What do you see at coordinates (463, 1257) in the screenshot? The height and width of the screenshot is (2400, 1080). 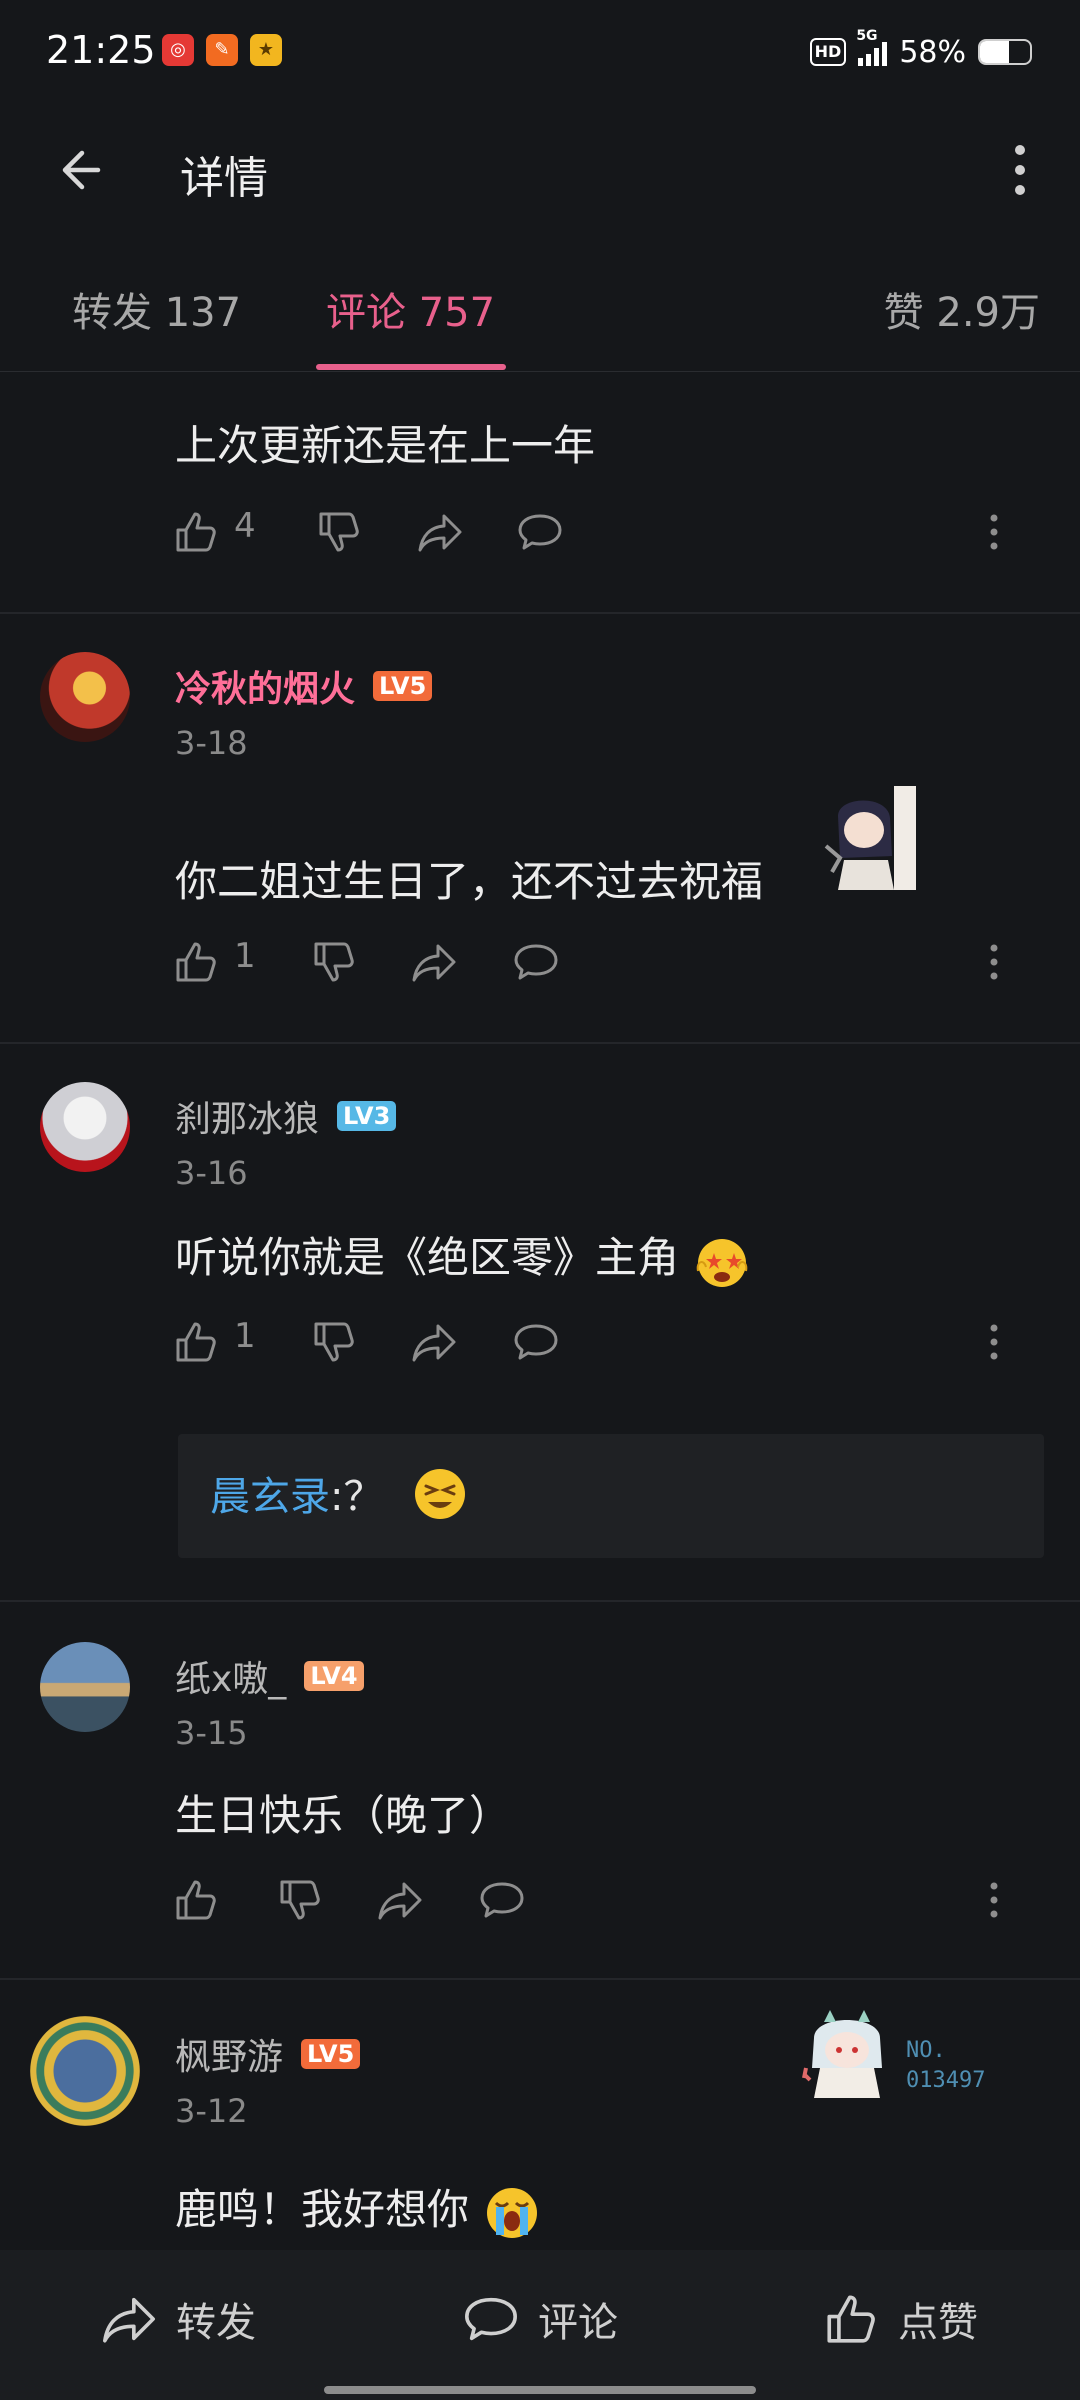 I see `comment-text: 听说你就是《绝区零》主角` at bounding box center [463, 1257].